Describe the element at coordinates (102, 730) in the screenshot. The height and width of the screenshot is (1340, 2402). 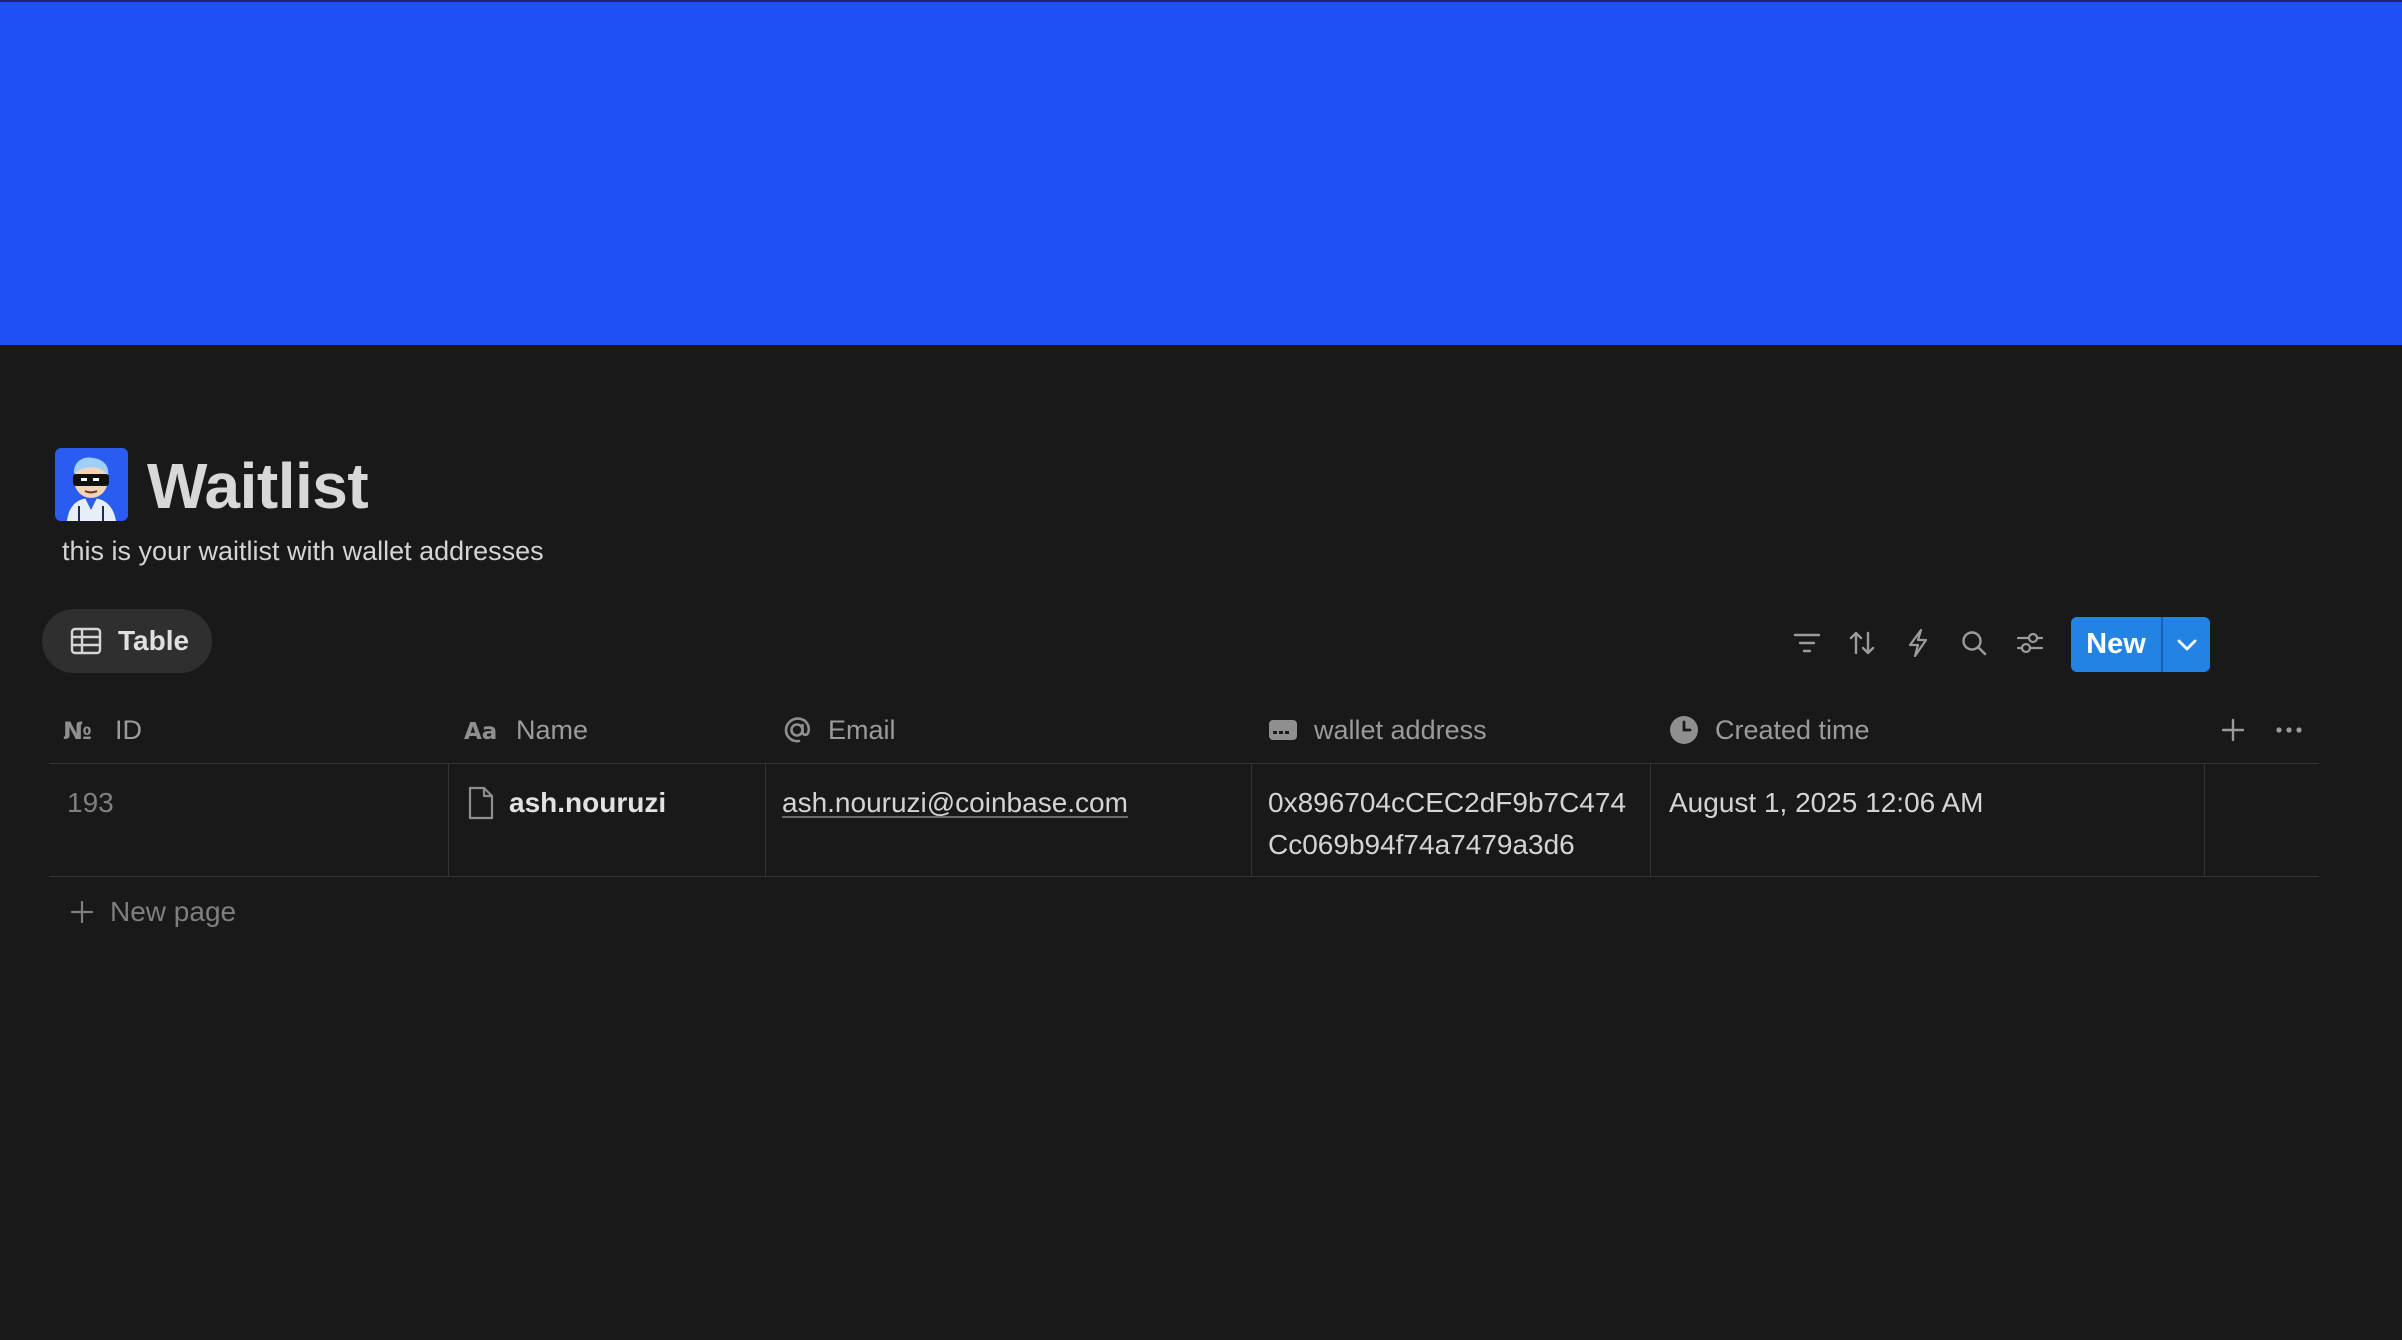
I see `column-header-id: № ID` at that location.